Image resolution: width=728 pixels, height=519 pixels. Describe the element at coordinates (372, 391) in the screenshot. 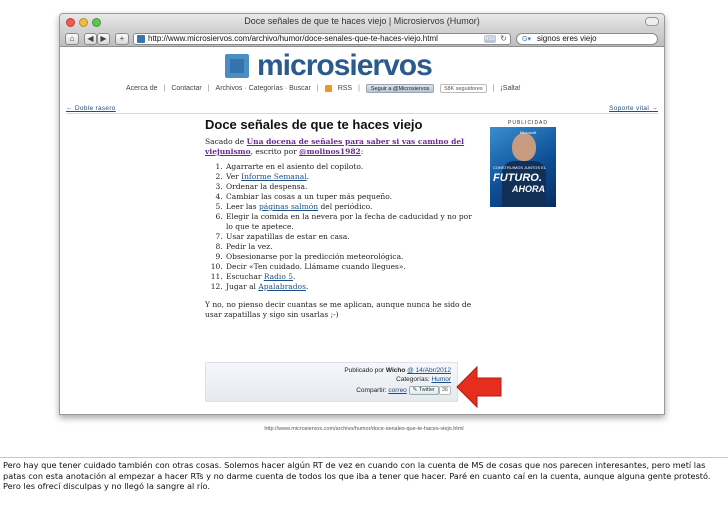

I see `share-label: Compartir:` at that location.